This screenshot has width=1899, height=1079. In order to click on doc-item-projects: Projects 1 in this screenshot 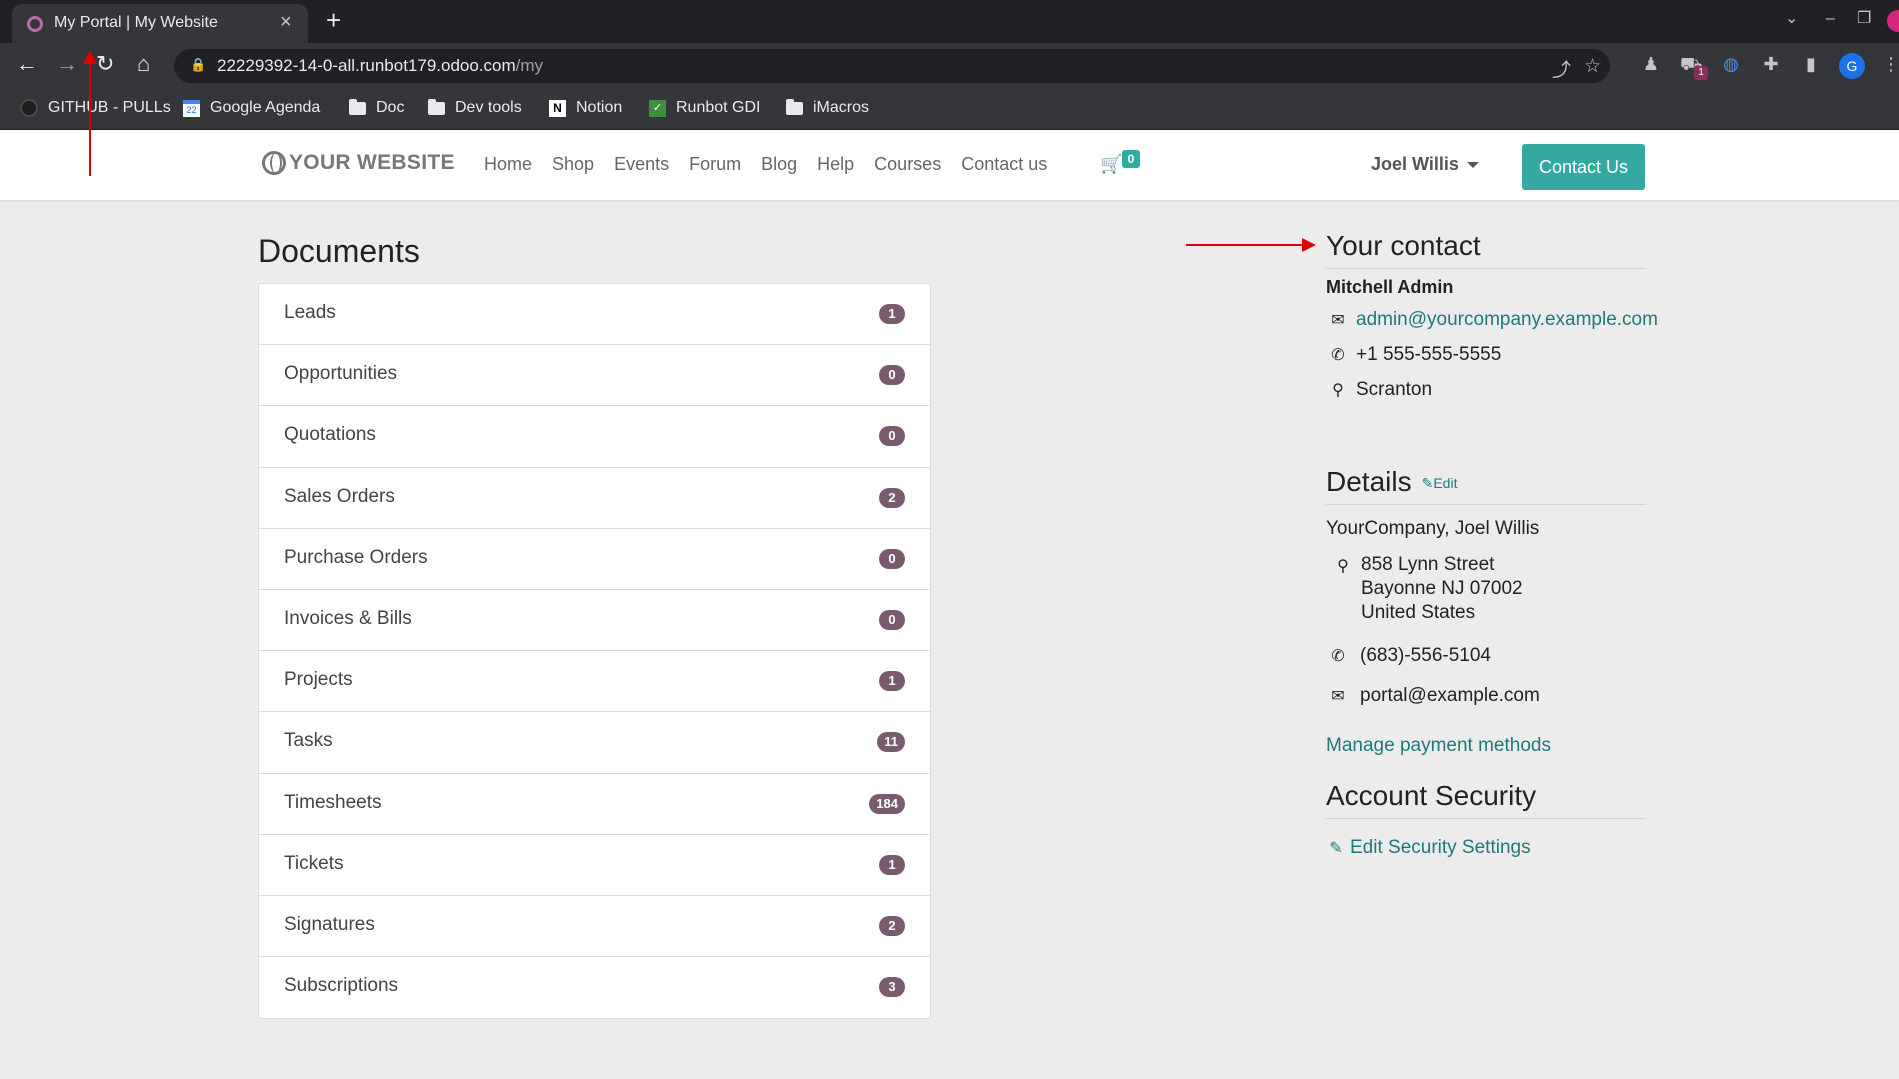, I will do `click(594, 682)`.